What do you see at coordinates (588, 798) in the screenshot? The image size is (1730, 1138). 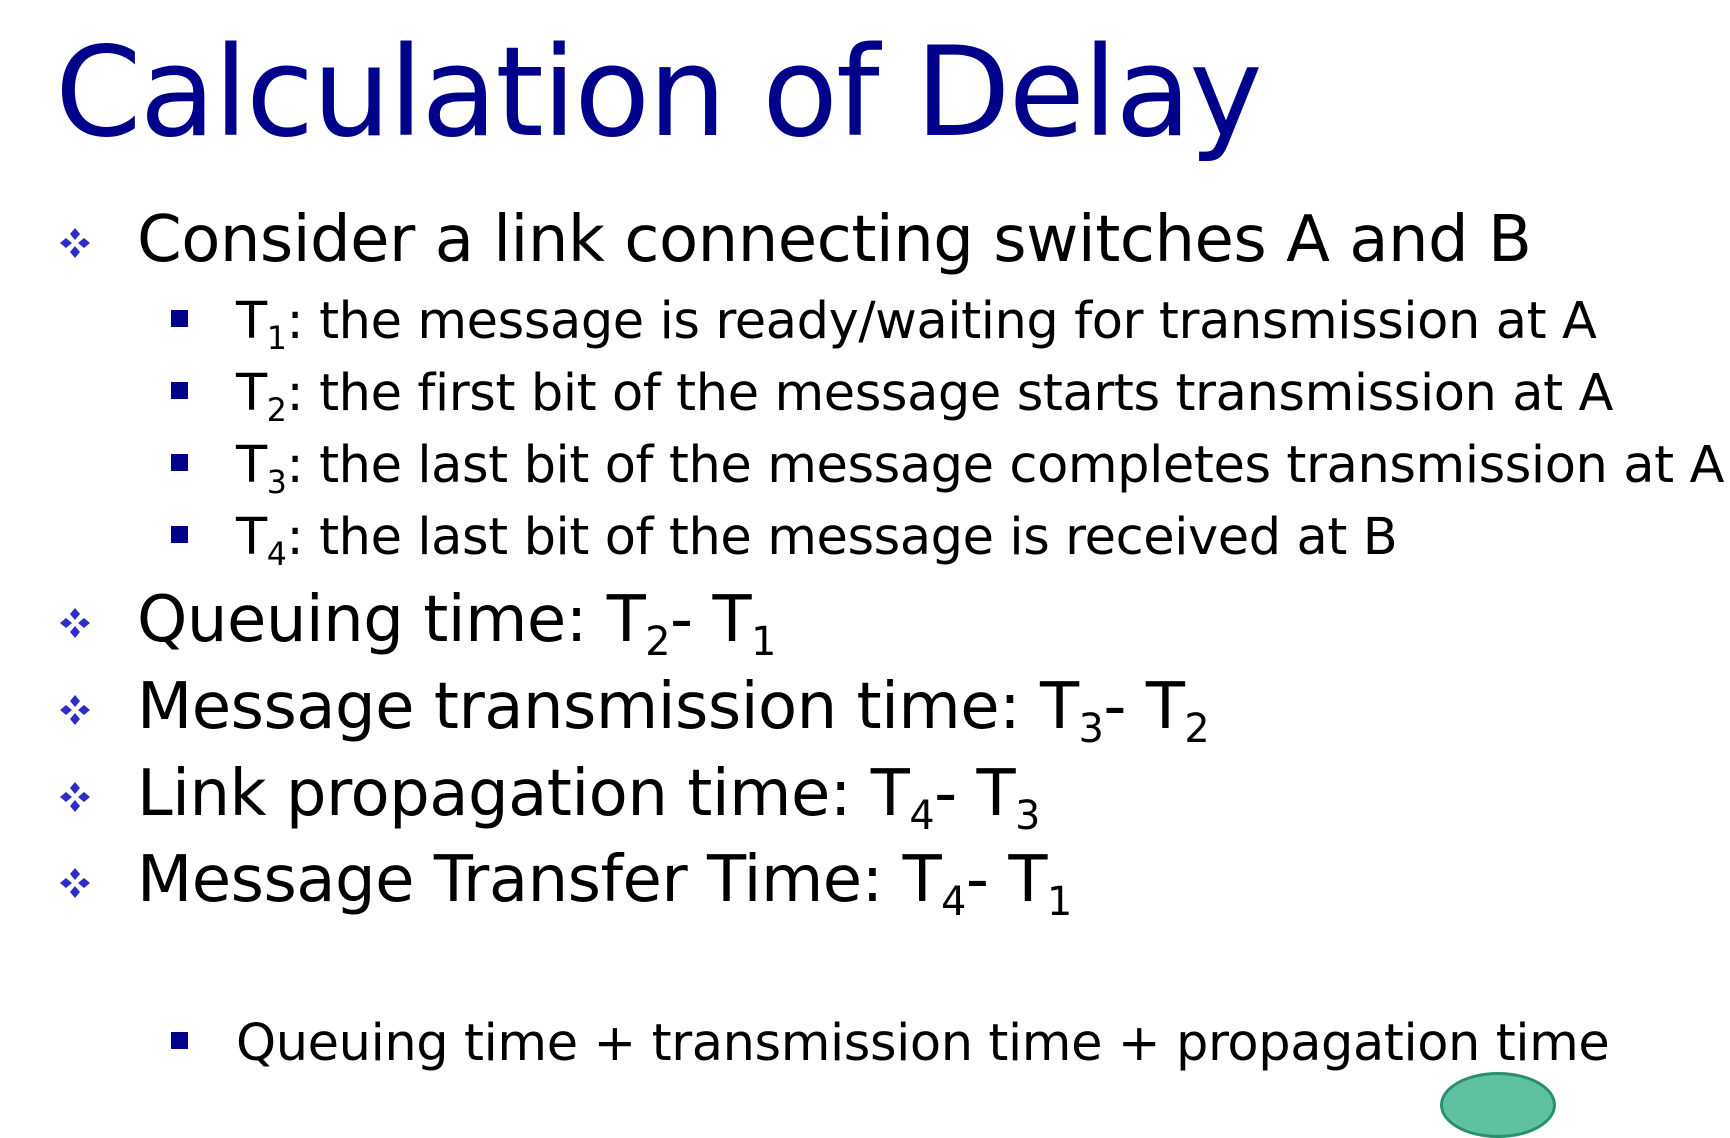 I see `bullet-text: Link propagation time: T4- T3` at bounding box center [588, 798].